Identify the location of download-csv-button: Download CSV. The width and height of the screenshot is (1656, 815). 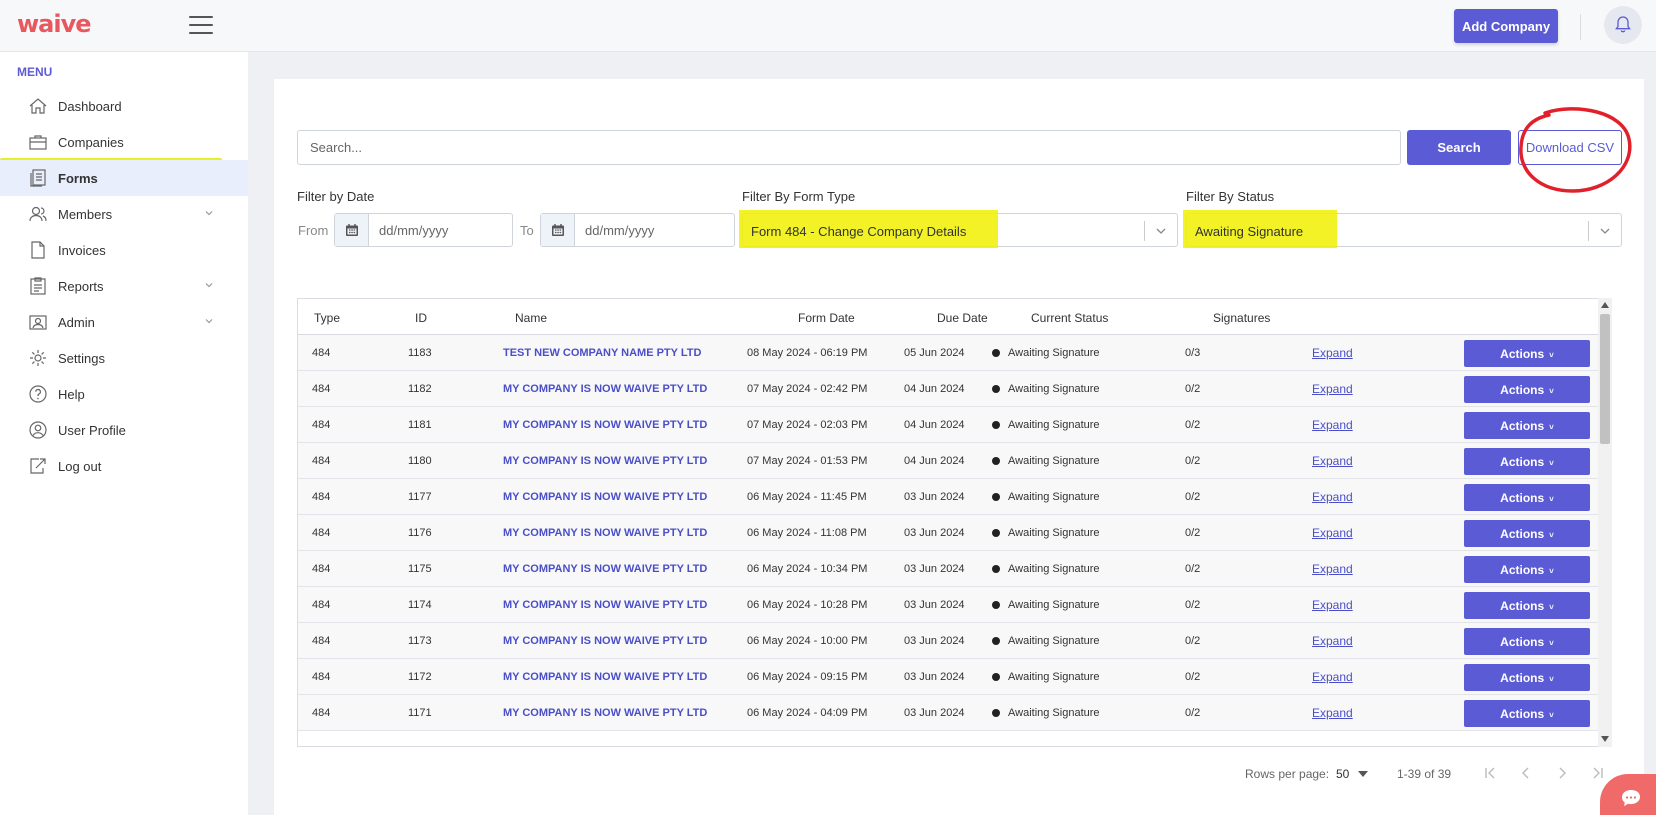
(1570, 147).